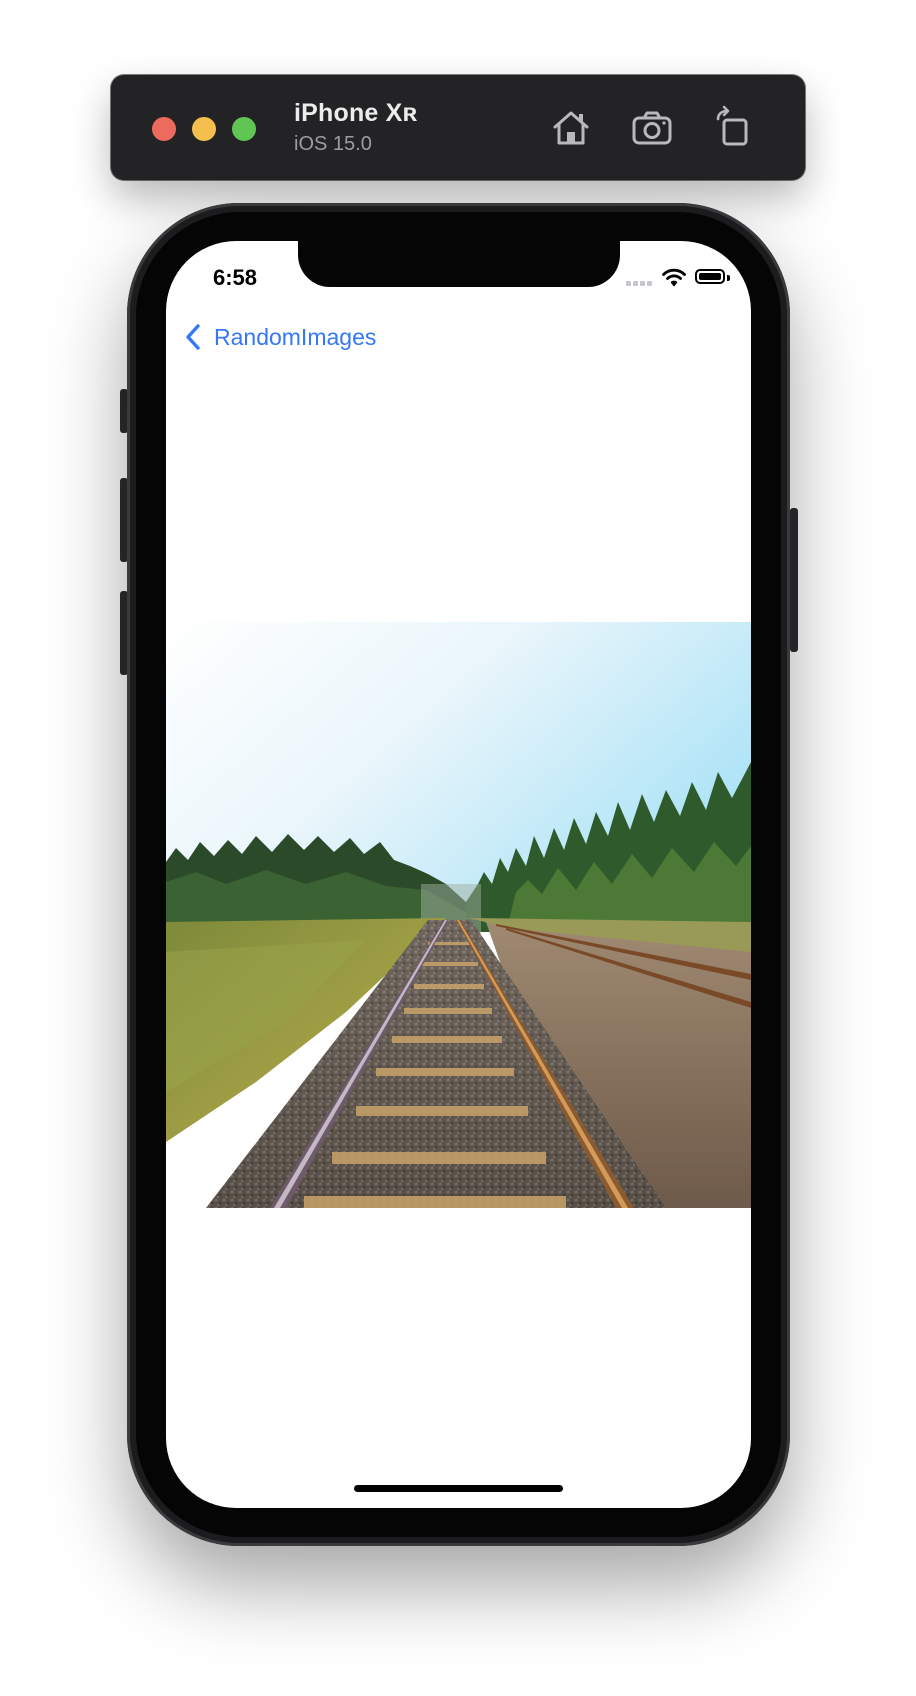  What do you see at coordinates (794, 580) in the screenshot?
I see `side-button` at bounding box center [794, 580].